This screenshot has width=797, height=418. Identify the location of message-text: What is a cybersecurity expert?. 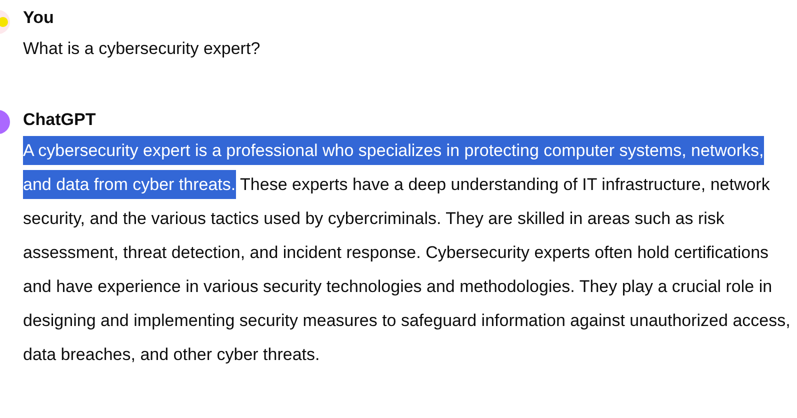
(142, 49).